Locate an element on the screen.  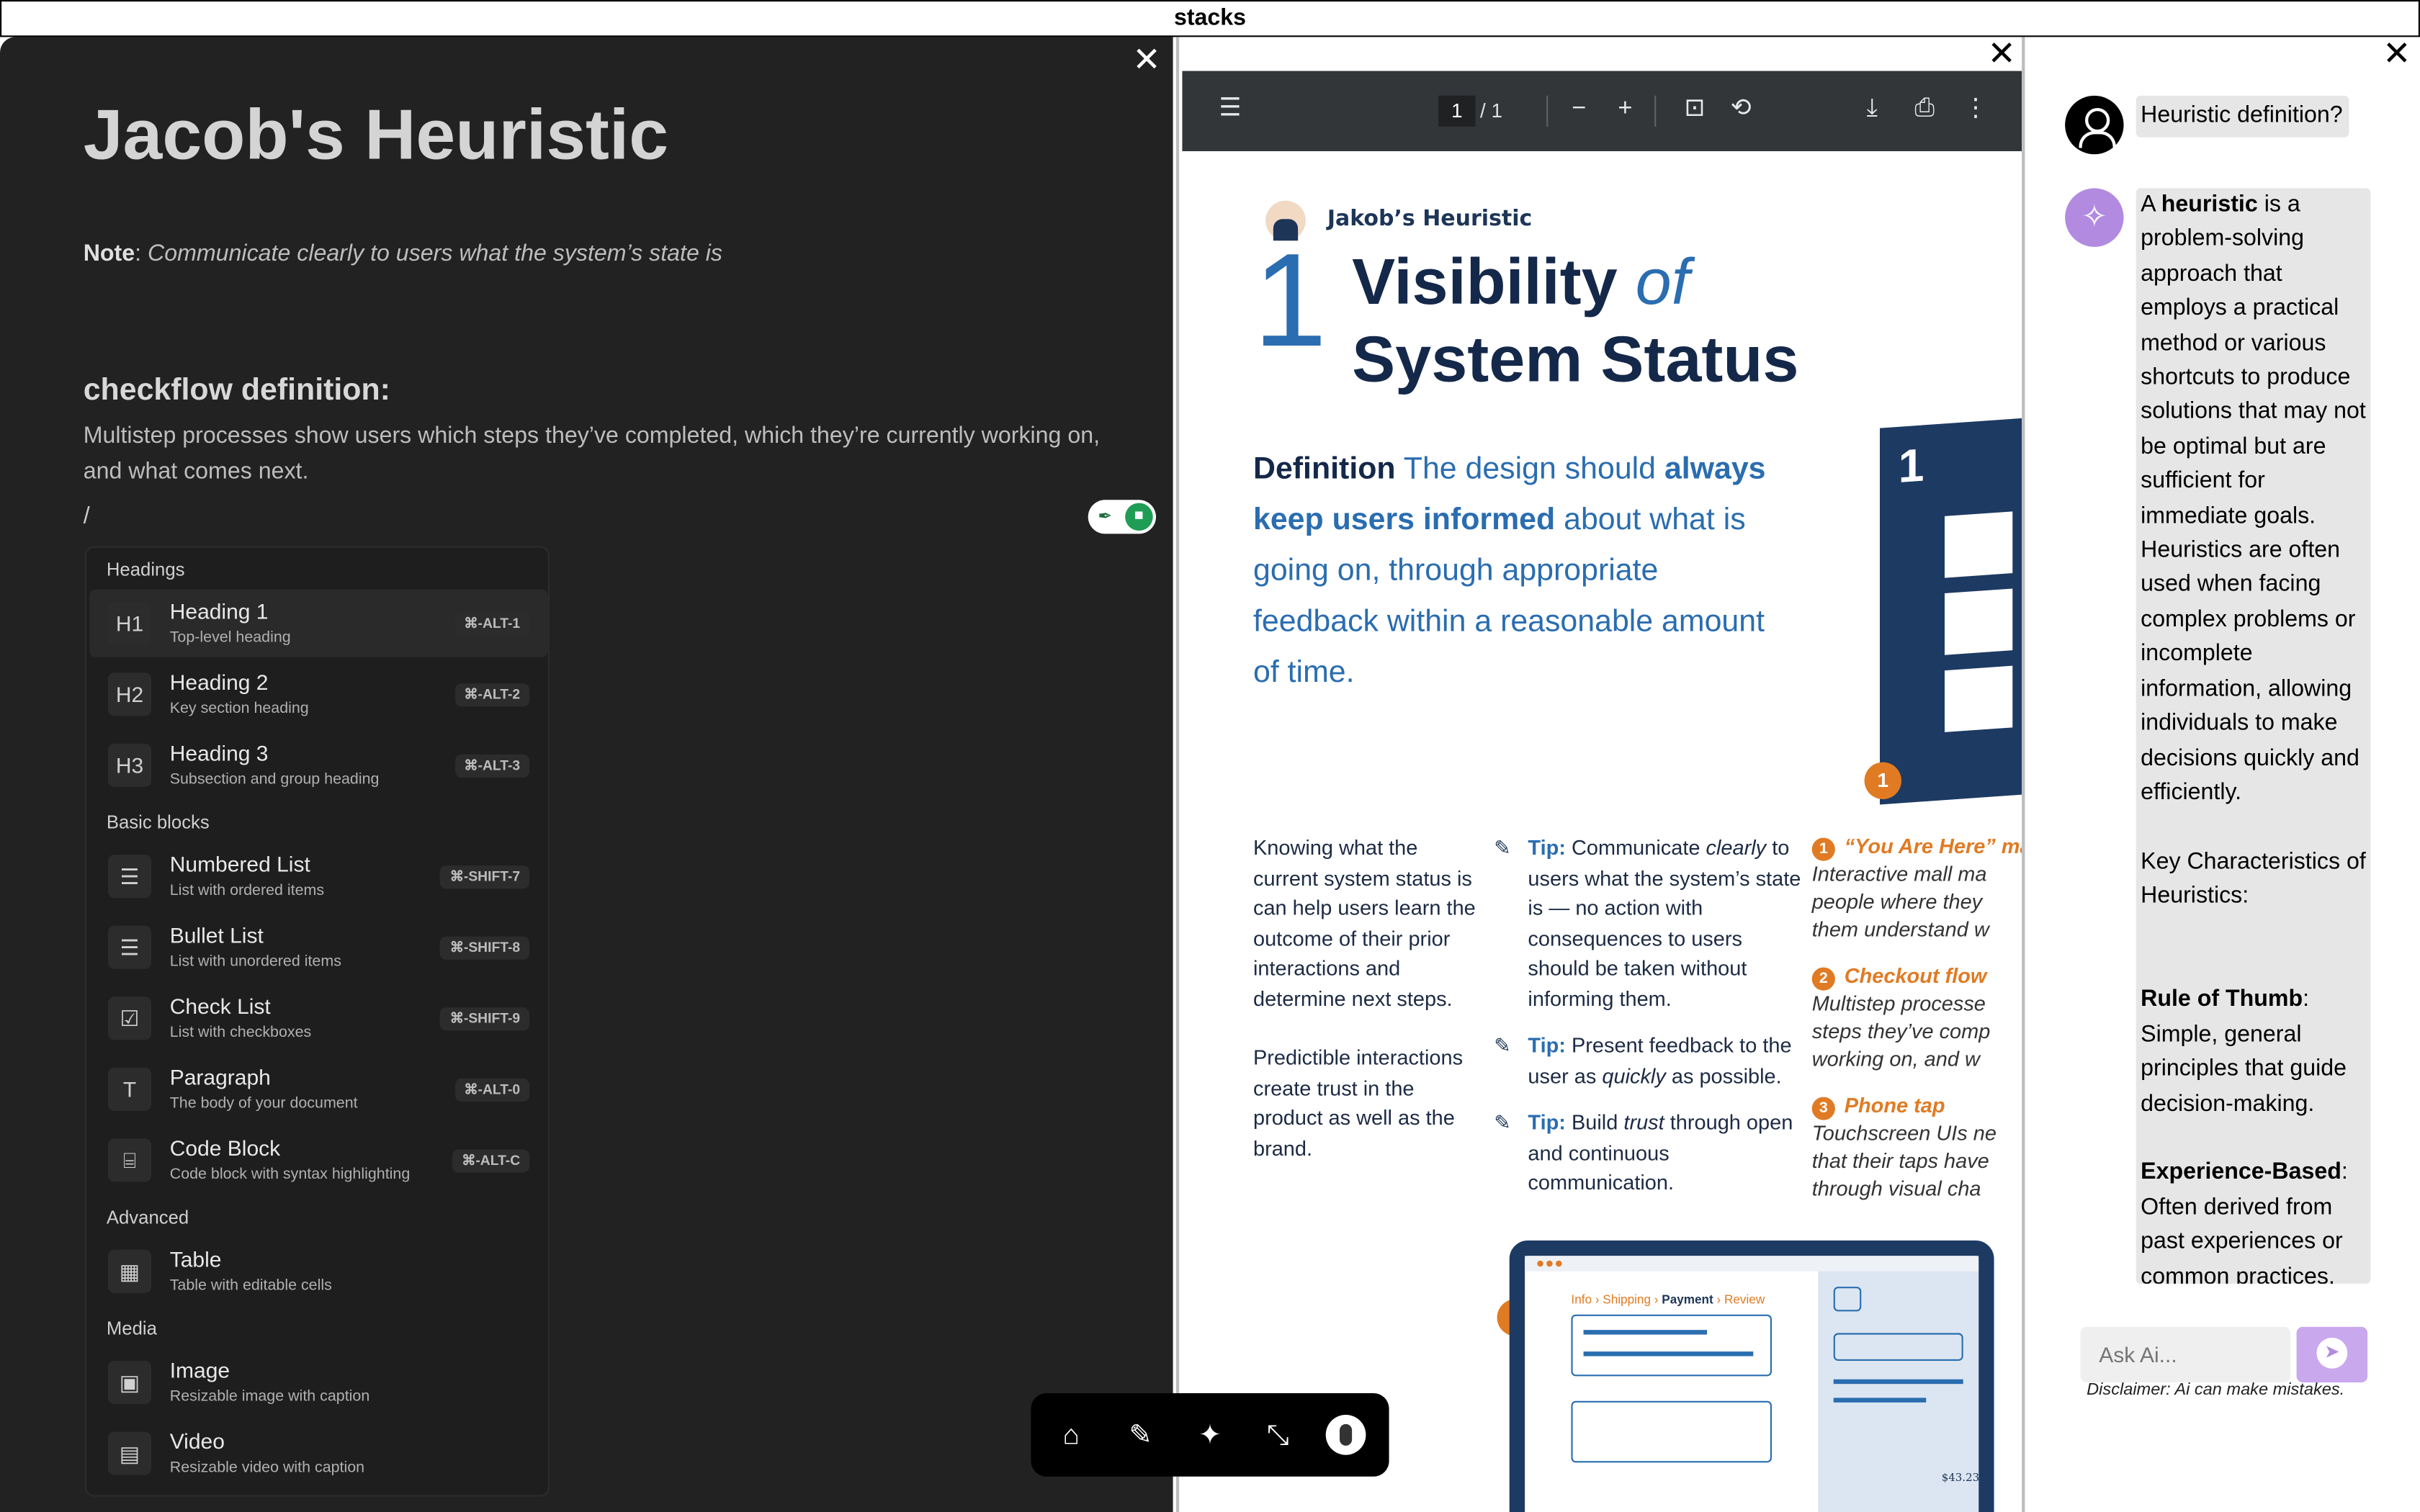
example-title: Checkout flow is located at coordinates (1916, 976).